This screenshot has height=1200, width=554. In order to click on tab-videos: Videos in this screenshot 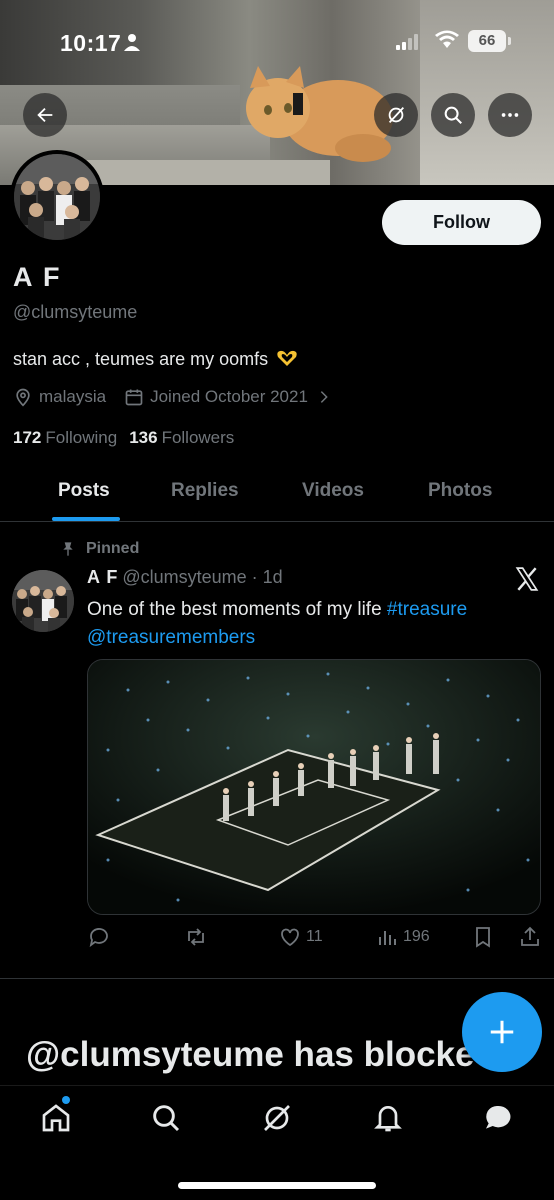, I will do `click(333, 491)`.